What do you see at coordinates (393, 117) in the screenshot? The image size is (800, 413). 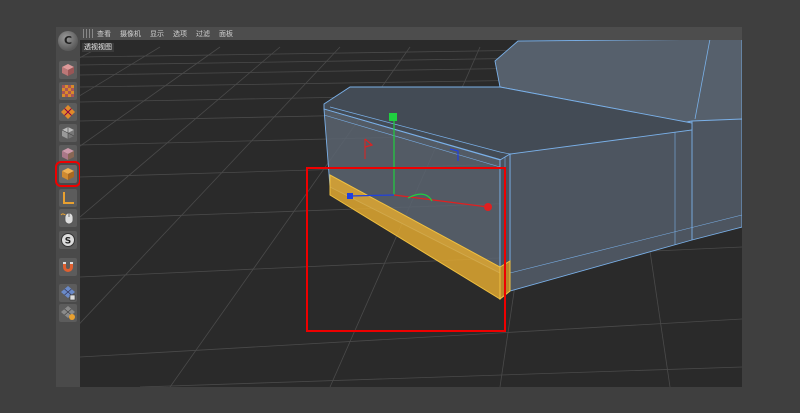 I see `y-axis-handle` at bounding box center [393, 117].